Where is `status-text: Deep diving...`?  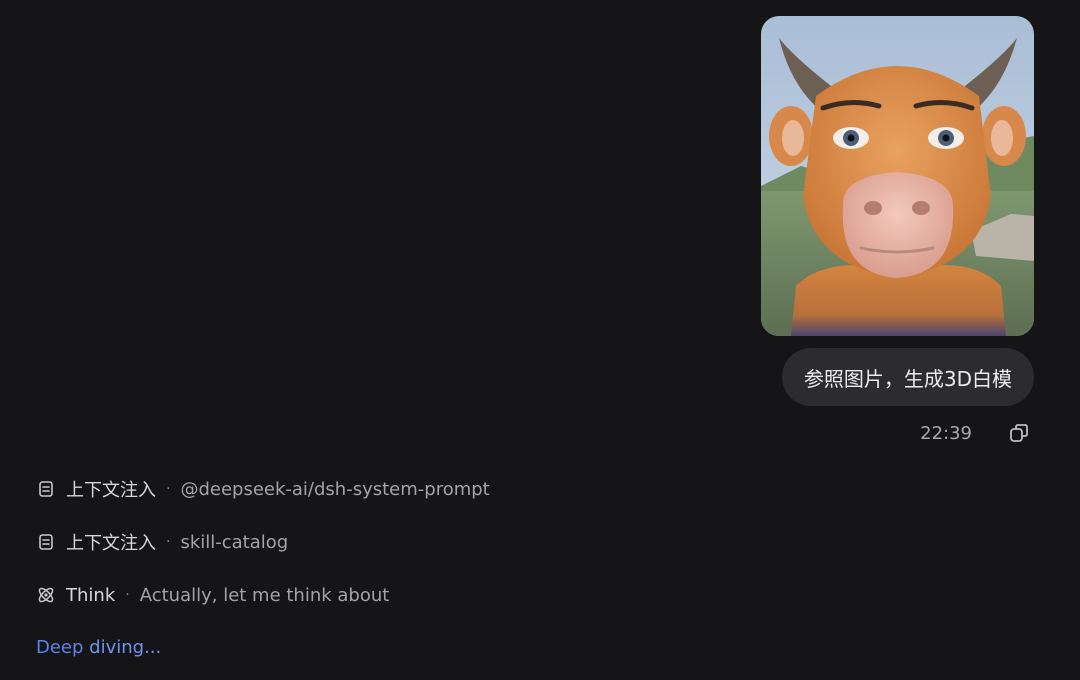 status-text: Deep diving... is located at coordinates (98, 647).